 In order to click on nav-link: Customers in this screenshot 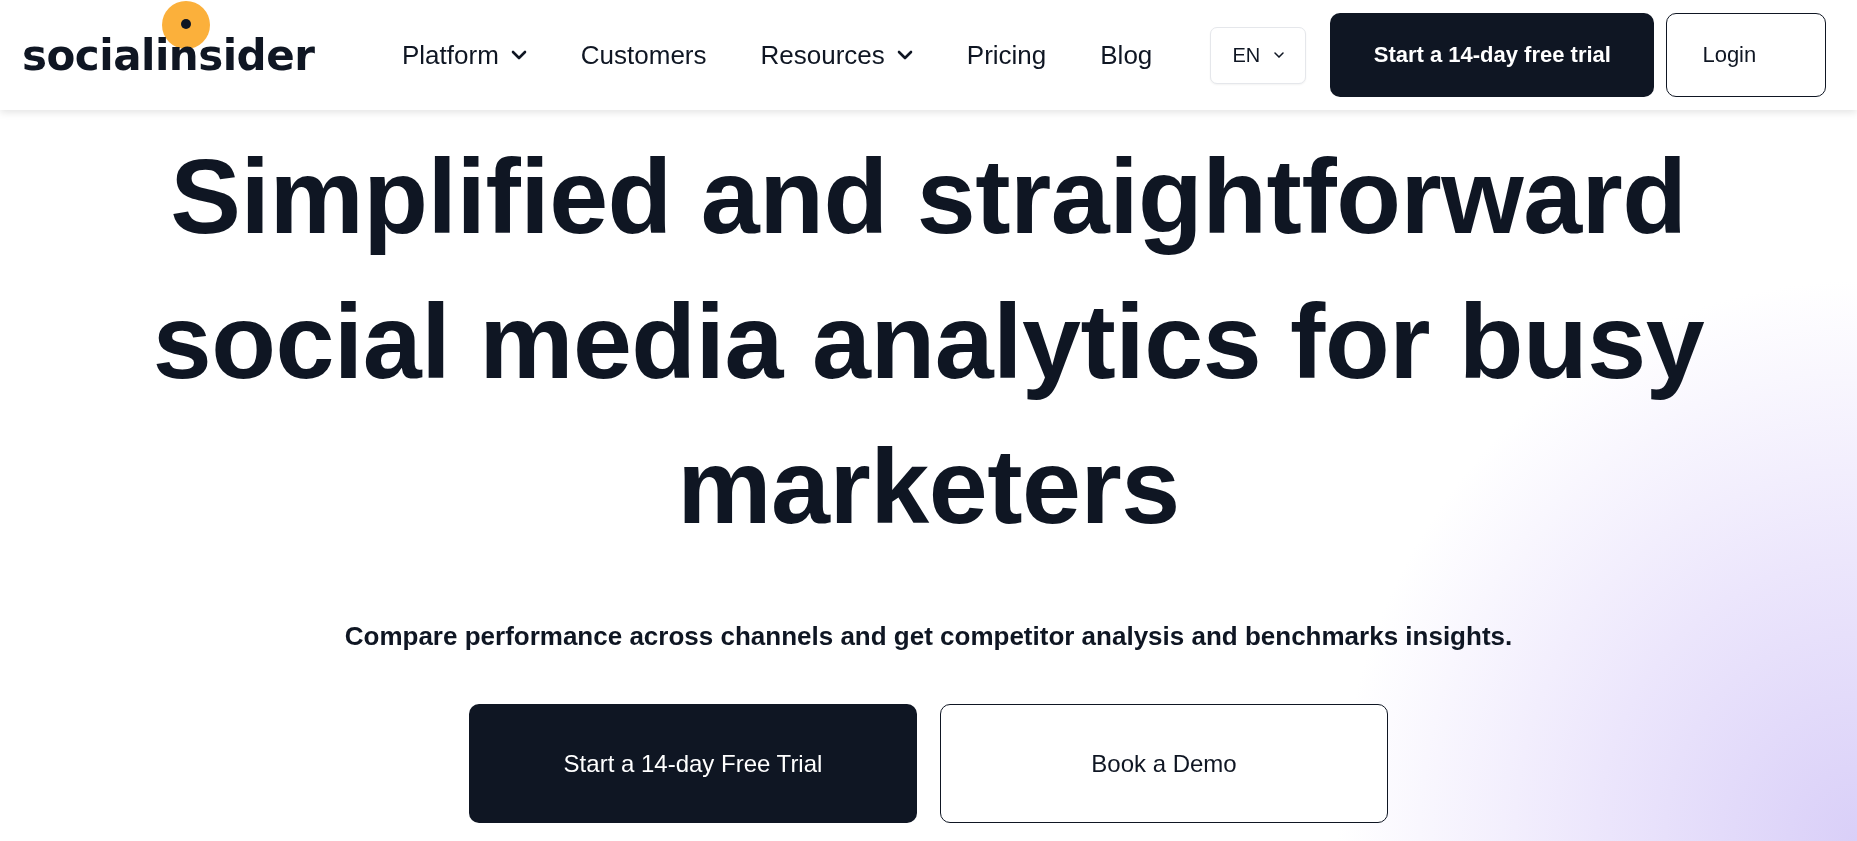, I will do `click(643, 55)`.